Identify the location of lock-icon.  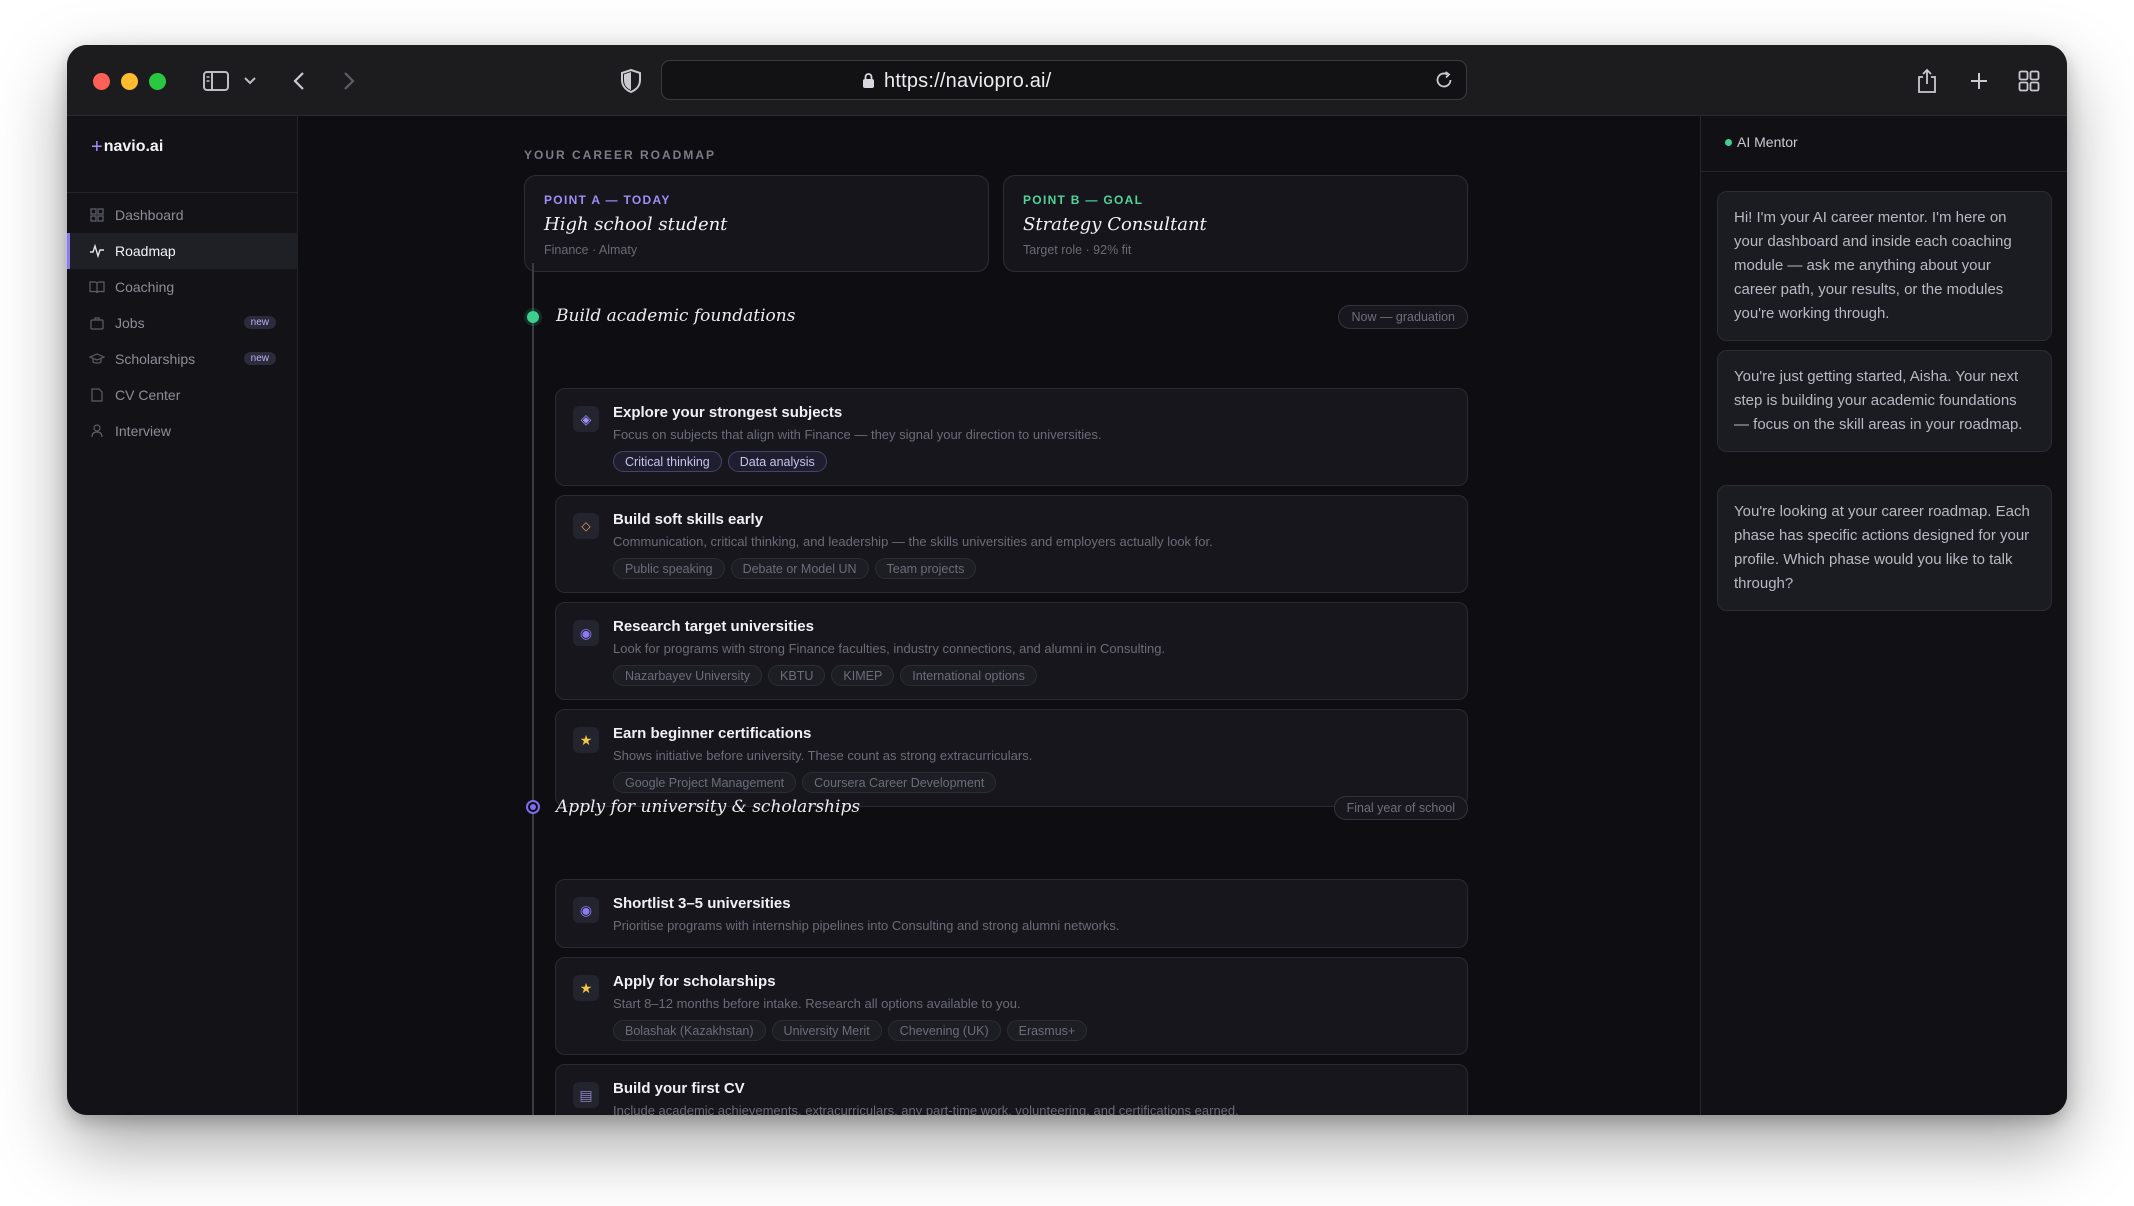
(868, 83).